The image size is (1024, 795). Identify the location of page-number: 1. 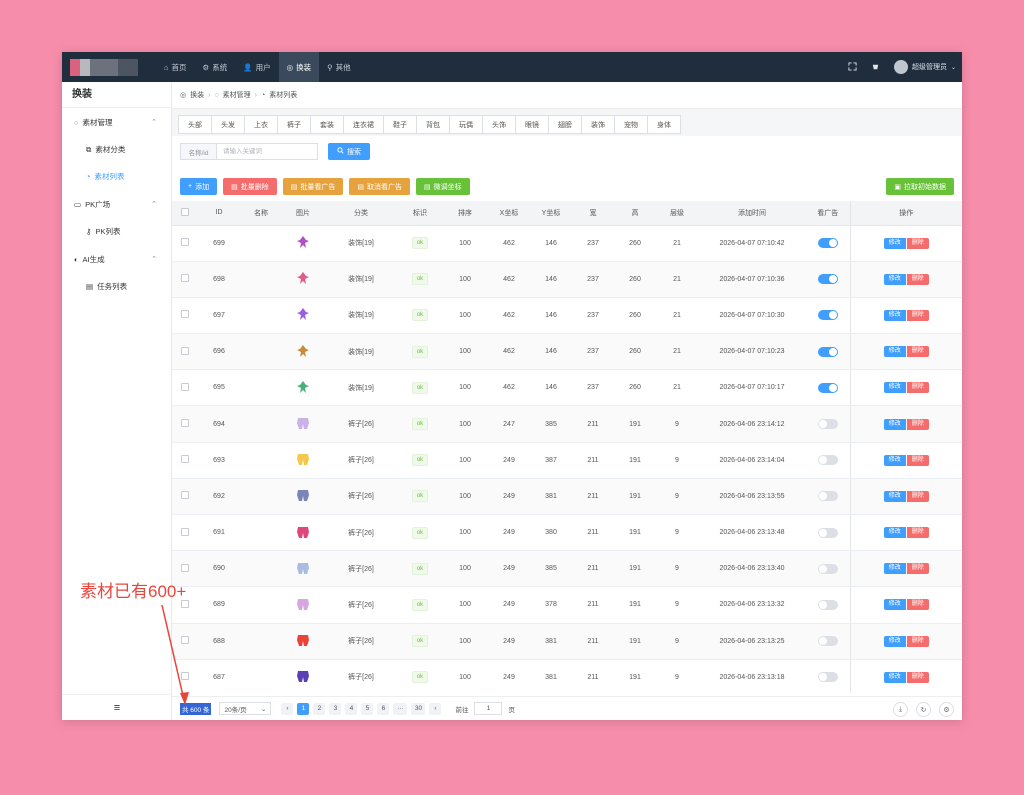
(303, 708).